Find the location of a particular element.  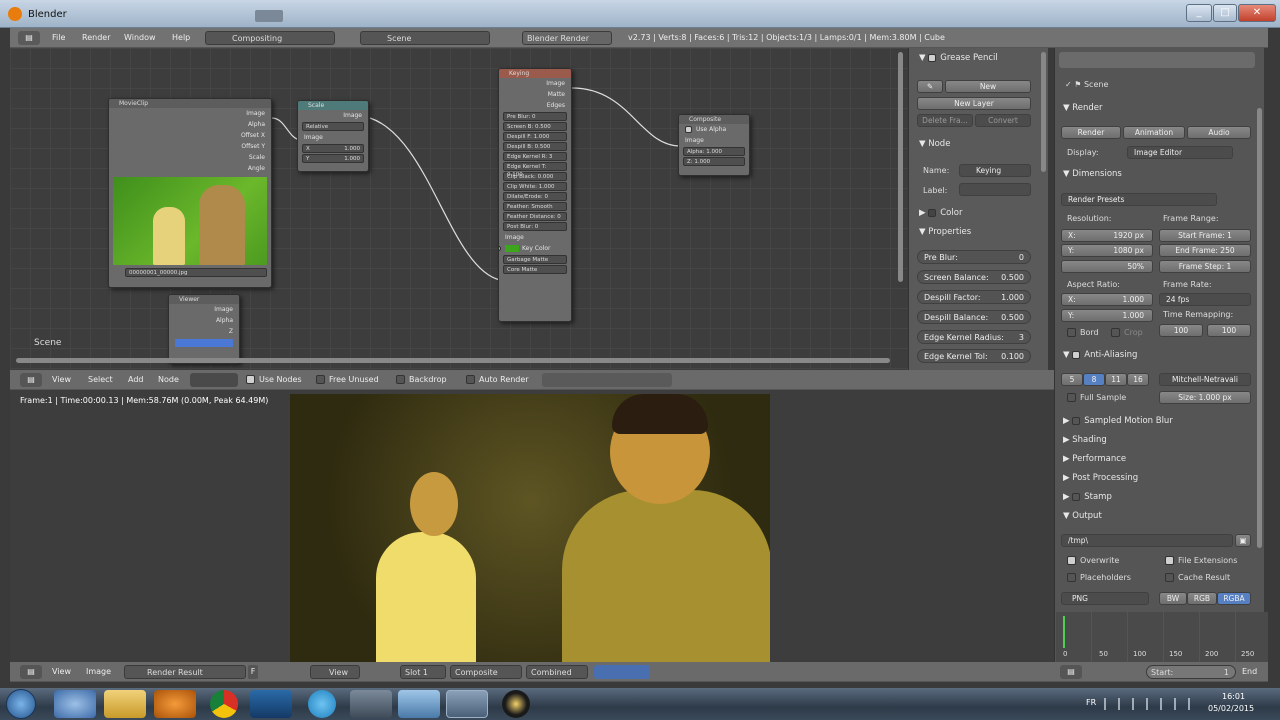

recorder-icon is located at coordinates (516, 704).